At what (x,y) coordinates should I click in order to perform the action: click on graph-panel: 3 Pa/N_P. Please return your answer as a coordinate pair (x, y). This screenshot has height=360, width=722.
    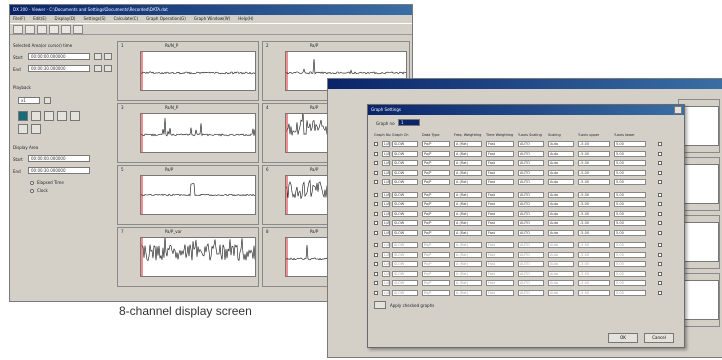
    Looking at the image, I should click on (188, 133).